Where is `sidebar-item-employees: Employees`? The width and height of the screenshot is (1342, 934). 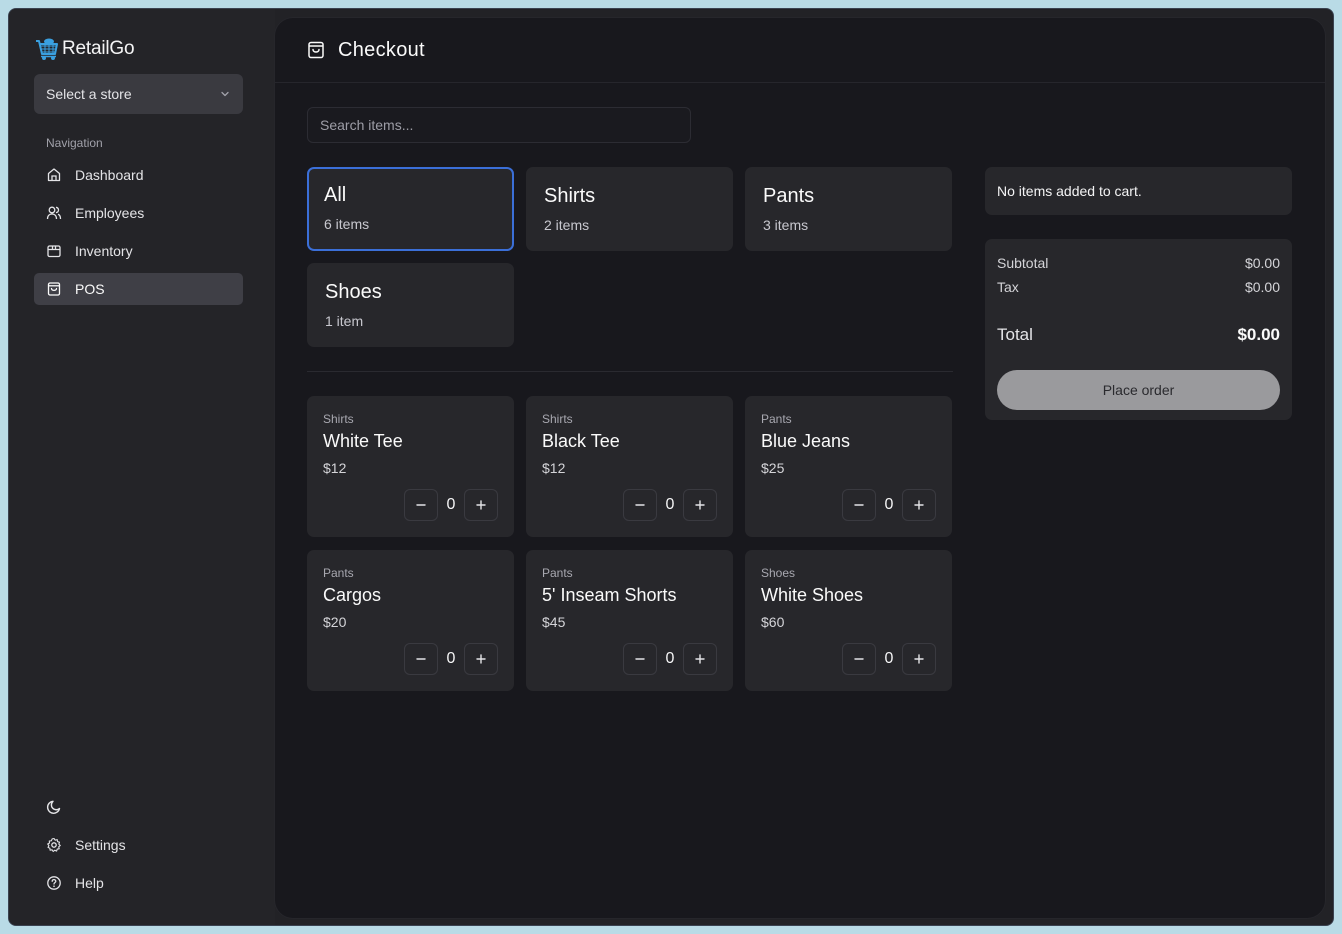
sidebar-item-employees: Employees is located at coordinates (138, 213).